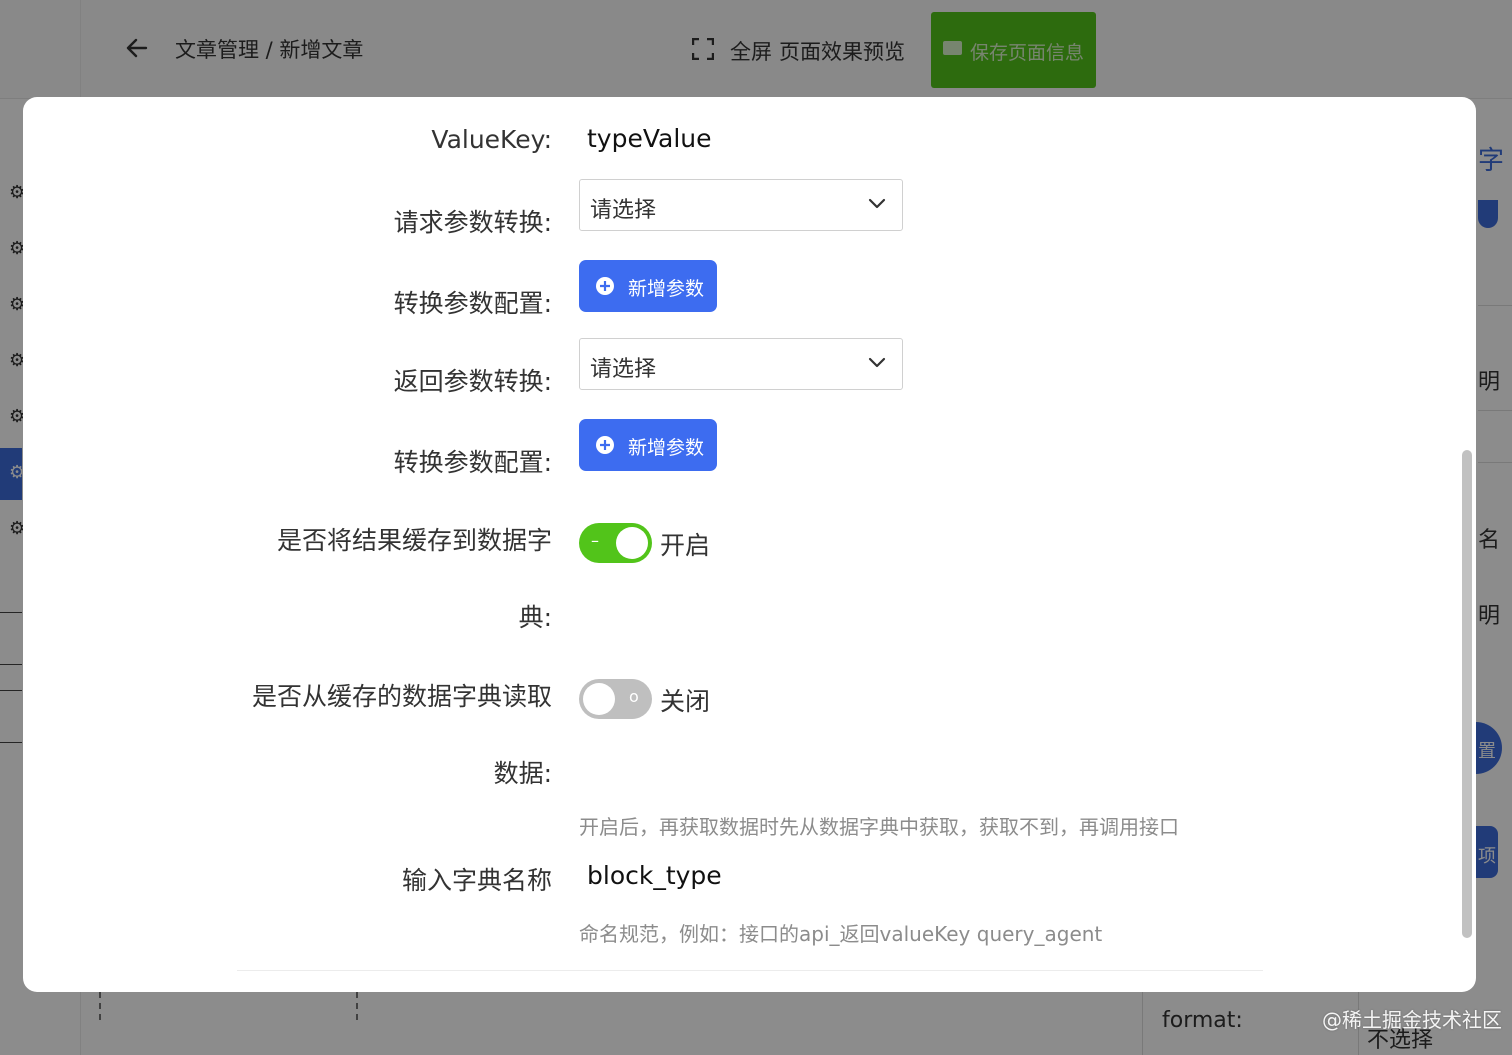  Describe the element at coordinates (1467, 694) in the screenshot. I see `modal-scrollbar` at that location.